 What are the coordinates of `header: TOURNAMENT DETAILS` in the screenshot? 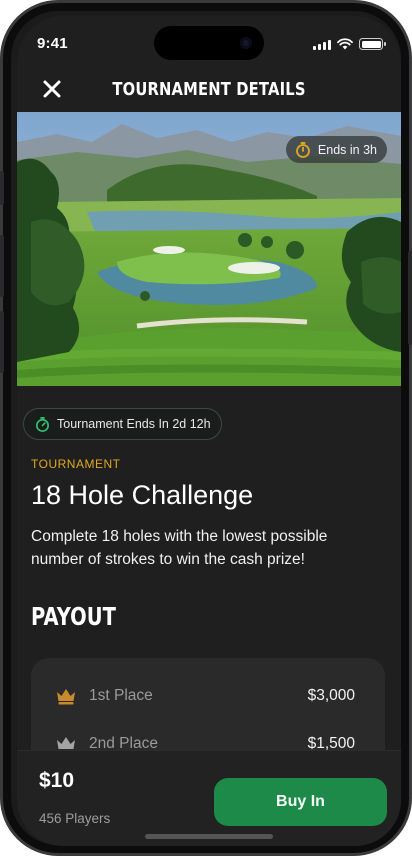 It's located at (209, 91).